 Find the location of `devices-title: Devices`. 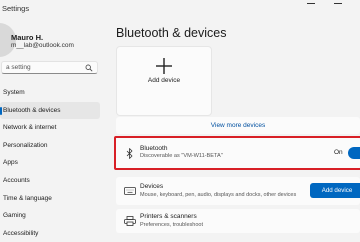

devices-title: Devices is located at coordinates (152, 186).